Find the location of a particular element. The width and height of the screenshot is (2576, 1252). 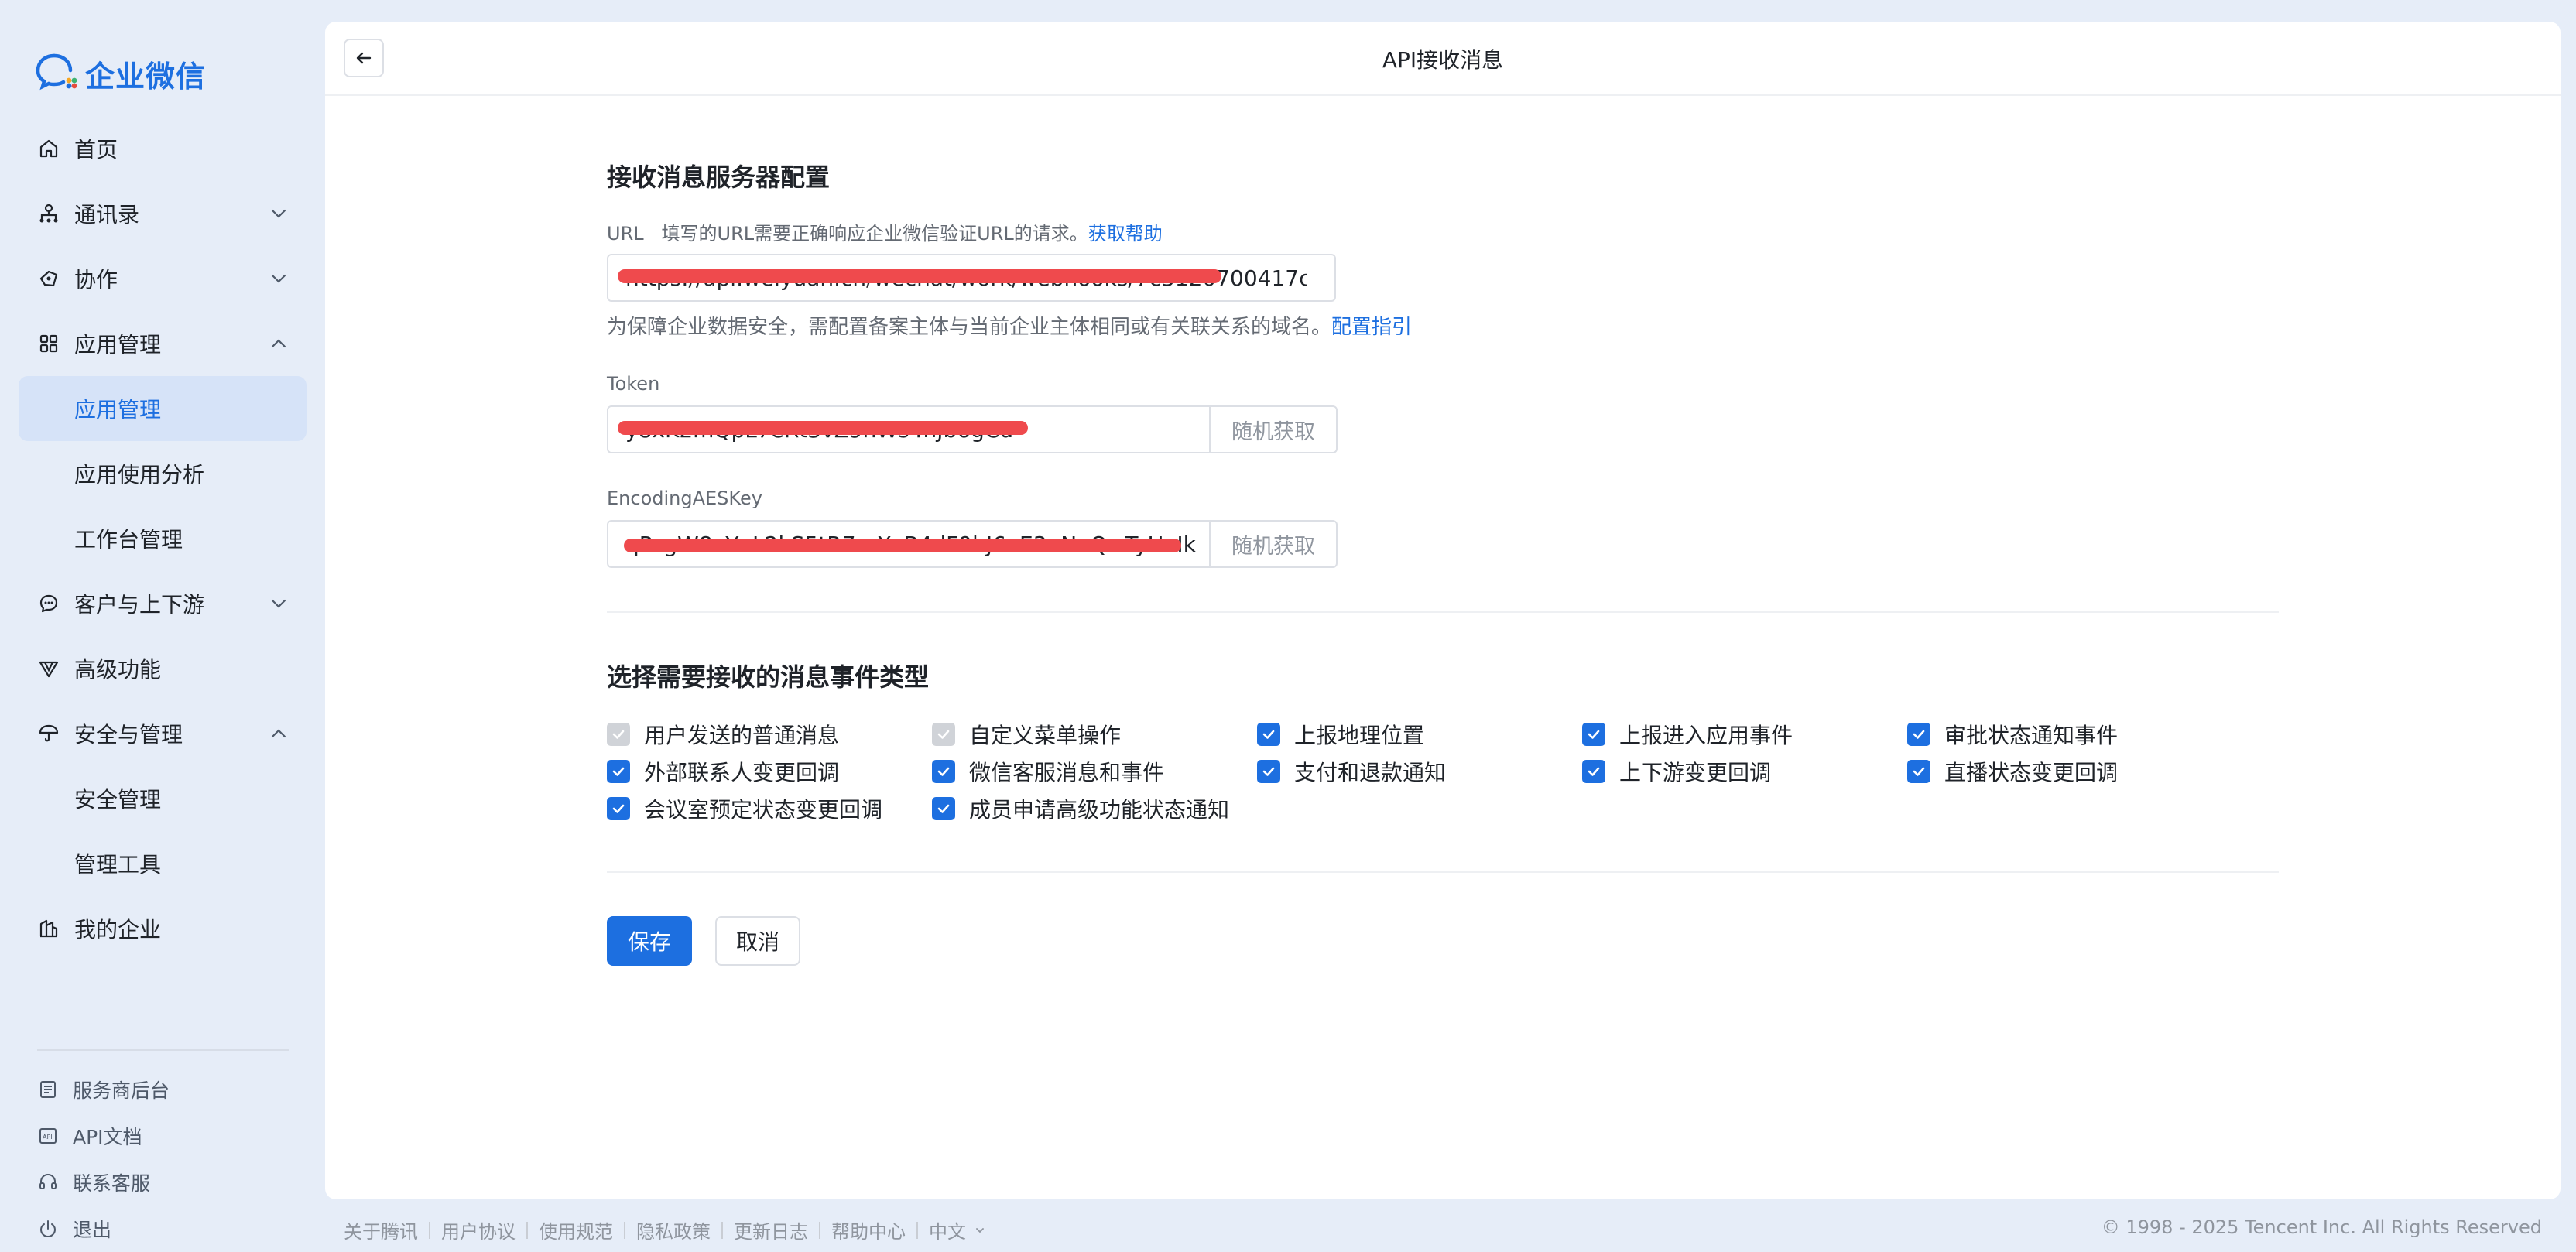

building-icon is located at coordinates (48, 928).